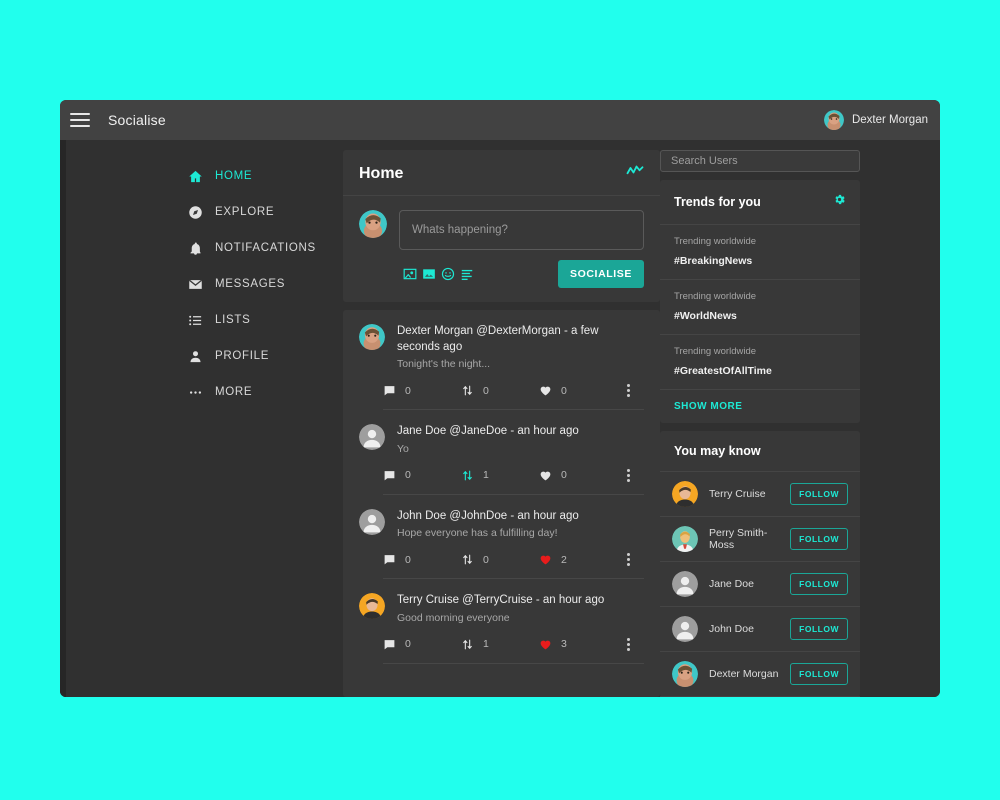 The image size is (1000, 800). I want to click on sidebar-item-home: HOME, so click(201, 176).